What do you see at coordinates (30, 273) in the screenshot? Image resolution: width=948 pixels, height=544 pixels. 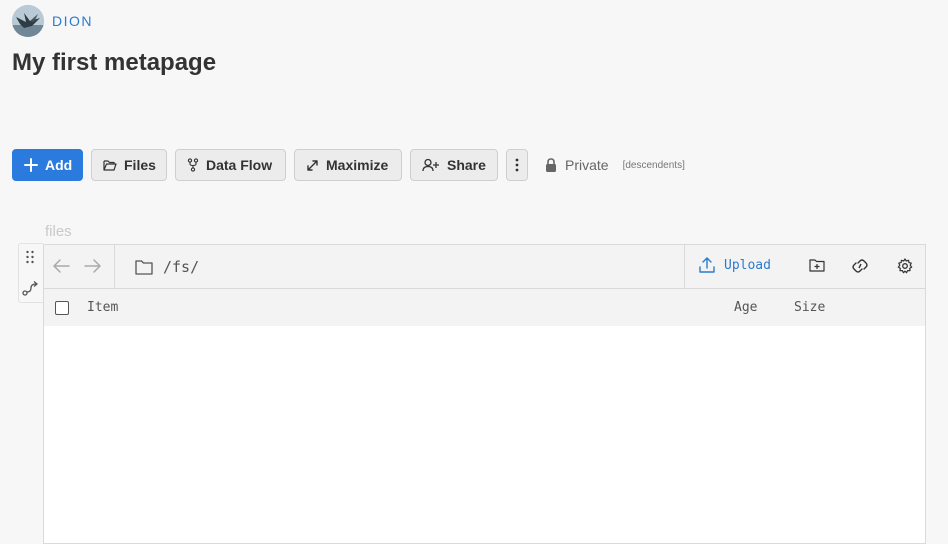 I see `panel-side-handles` at bounding box center [30, 273].